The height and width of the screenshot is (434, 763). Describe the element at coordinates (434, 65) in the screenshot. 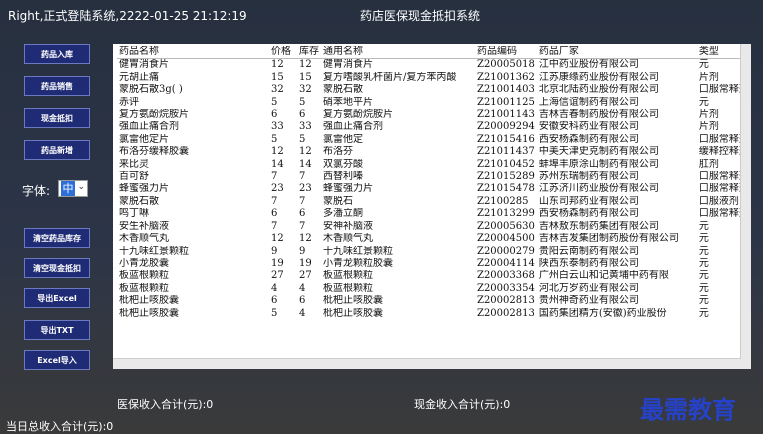

I see `table-row: 健胃消食片 12 12 健胃消食片 Z20005018 江中药业股份有限公司元` at that location.